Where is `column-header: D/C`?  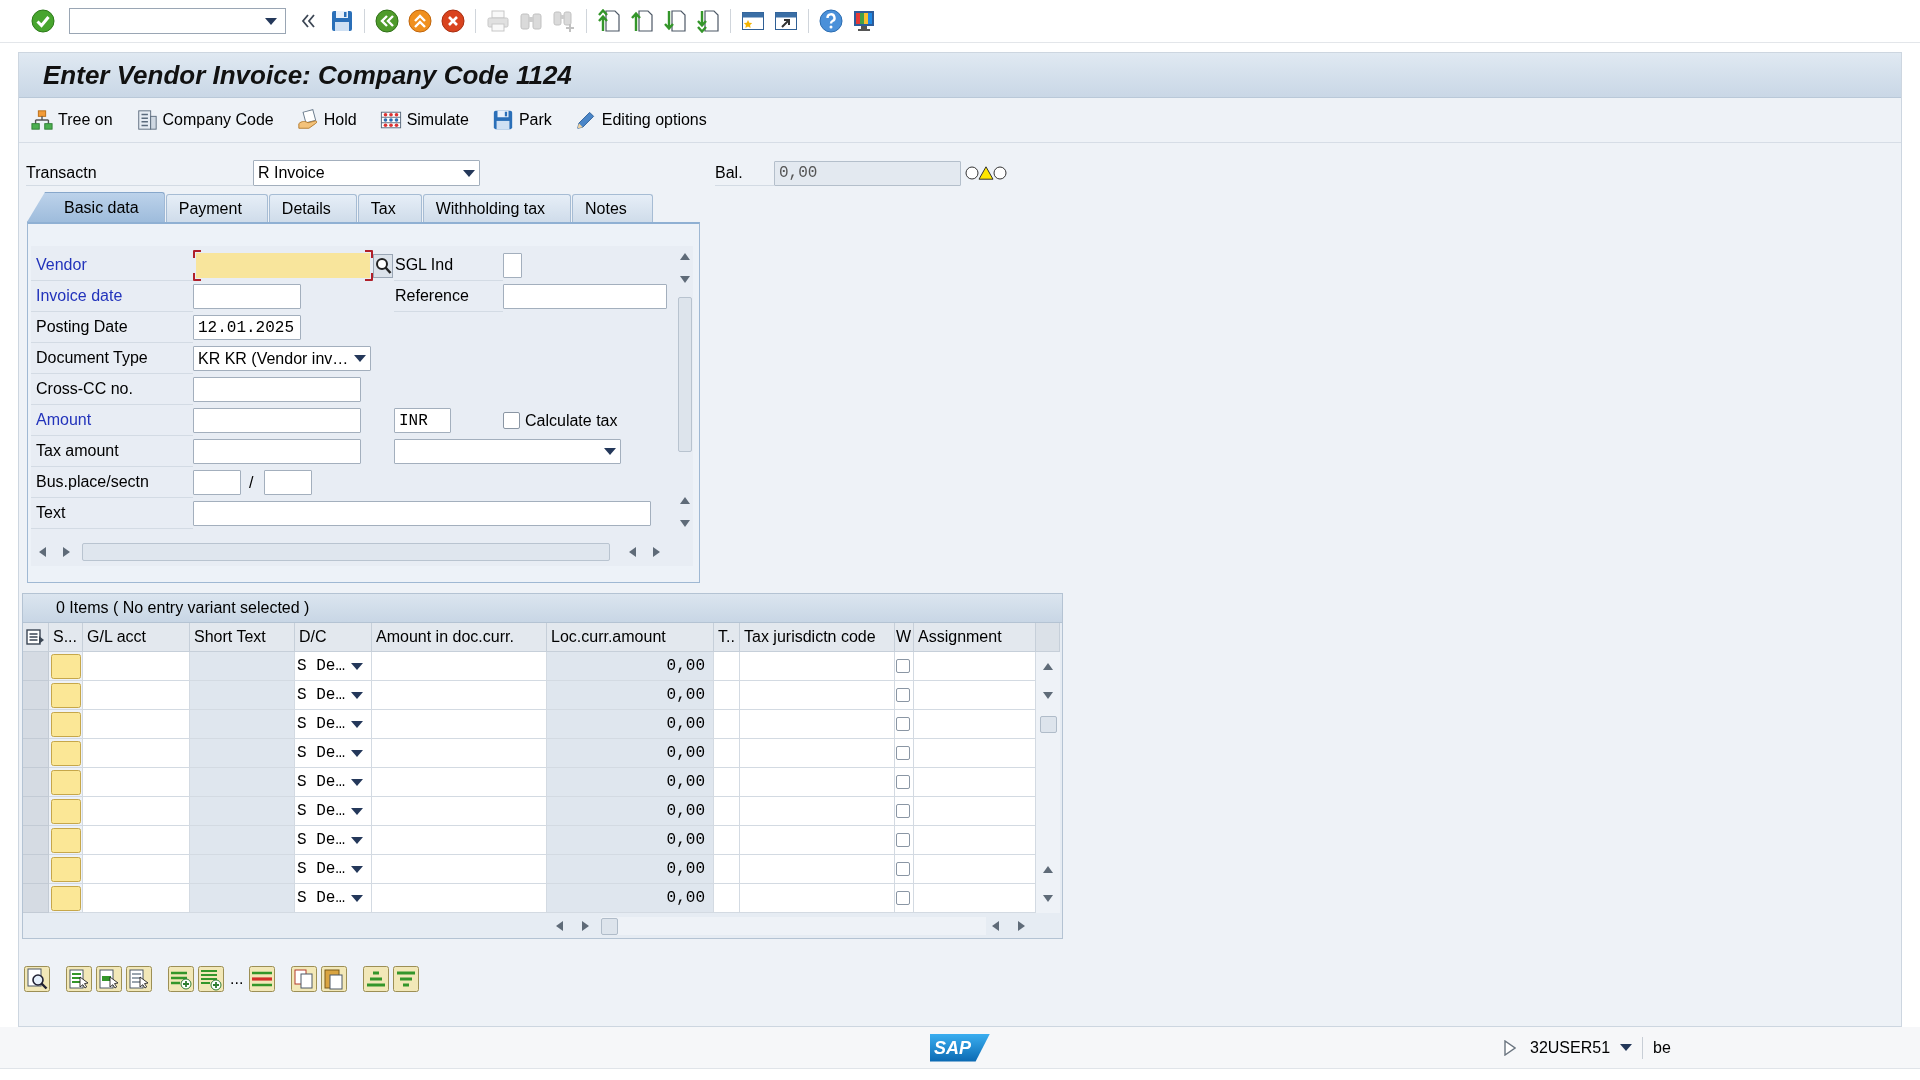 column-header: D/C is located at coordinates (333, 637).